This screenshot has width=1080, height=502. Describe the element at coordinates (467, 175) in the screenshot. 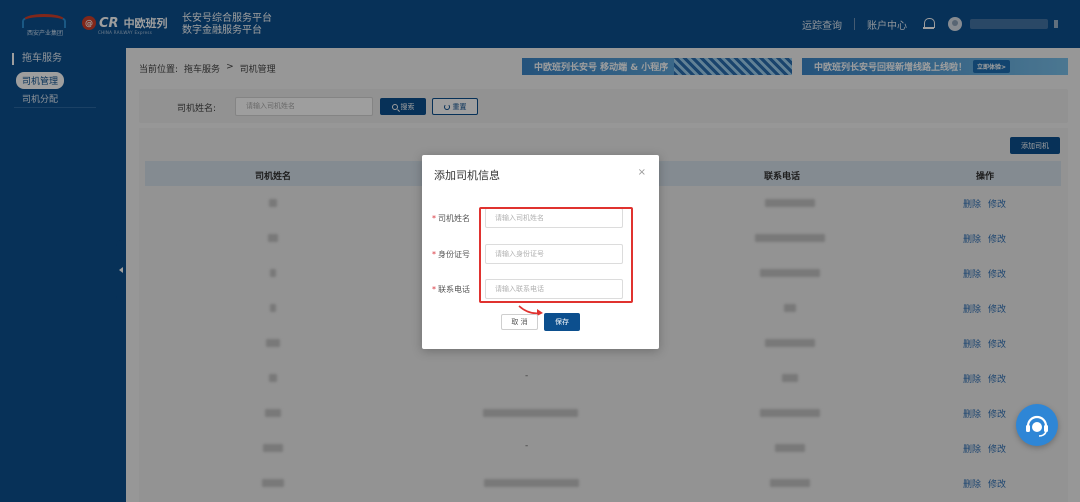

I see `dialog-title: 添加司机信息` at that location.